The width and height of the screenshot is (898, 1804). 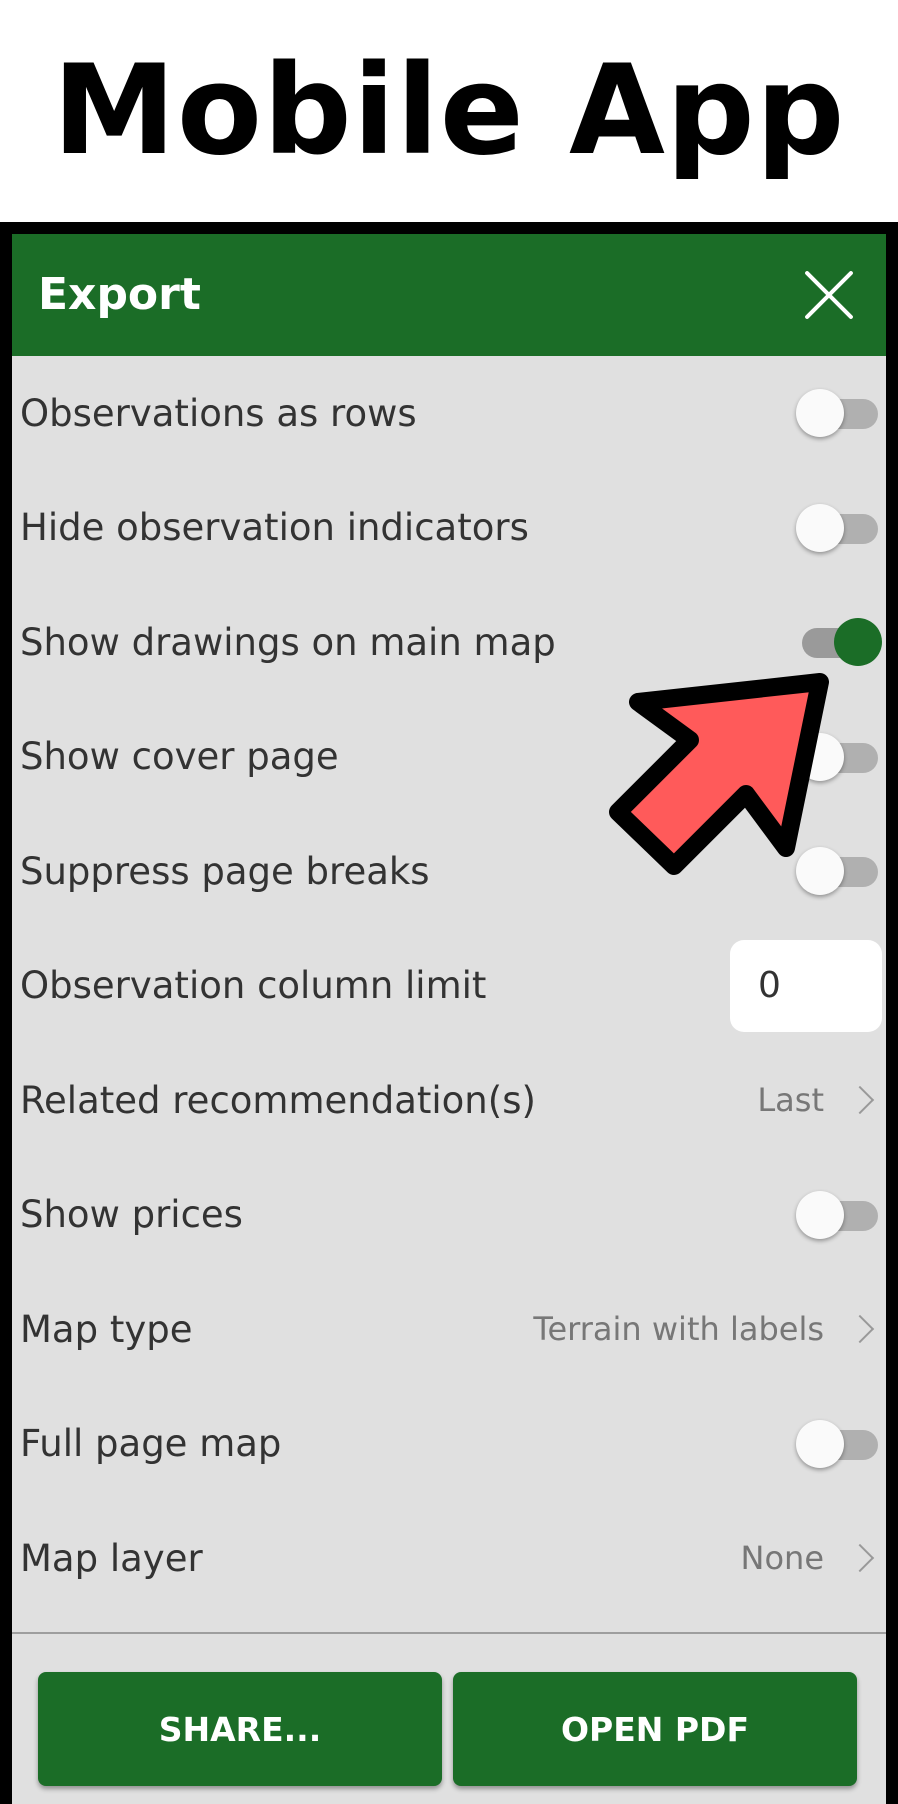 What do you see at coordinates (225, 871) in the screenshot?
I see `setting-label: Suppress page breaks` at bounding box center [225, 871].